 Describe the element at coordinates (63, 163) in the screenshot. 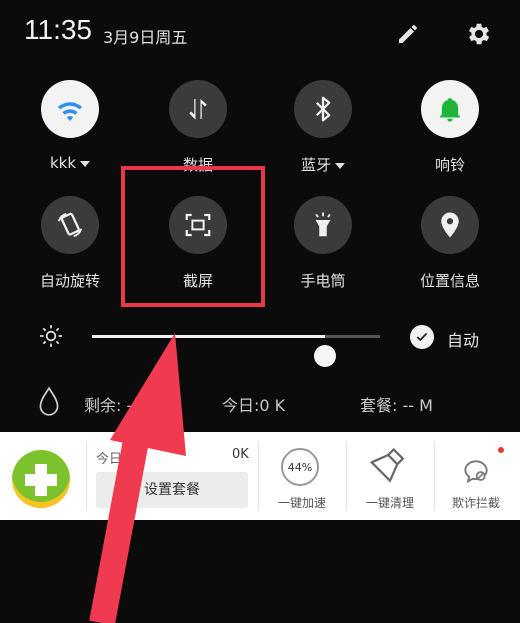

I see `tile-label-wifi: kkk` at that location.